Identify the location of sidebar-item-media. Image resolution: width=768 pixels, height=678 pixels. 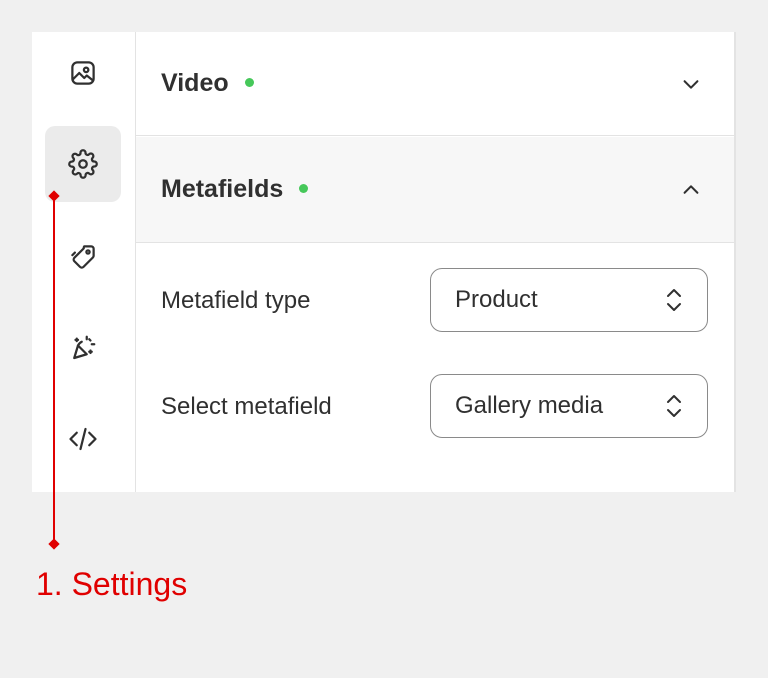
(83, 73).